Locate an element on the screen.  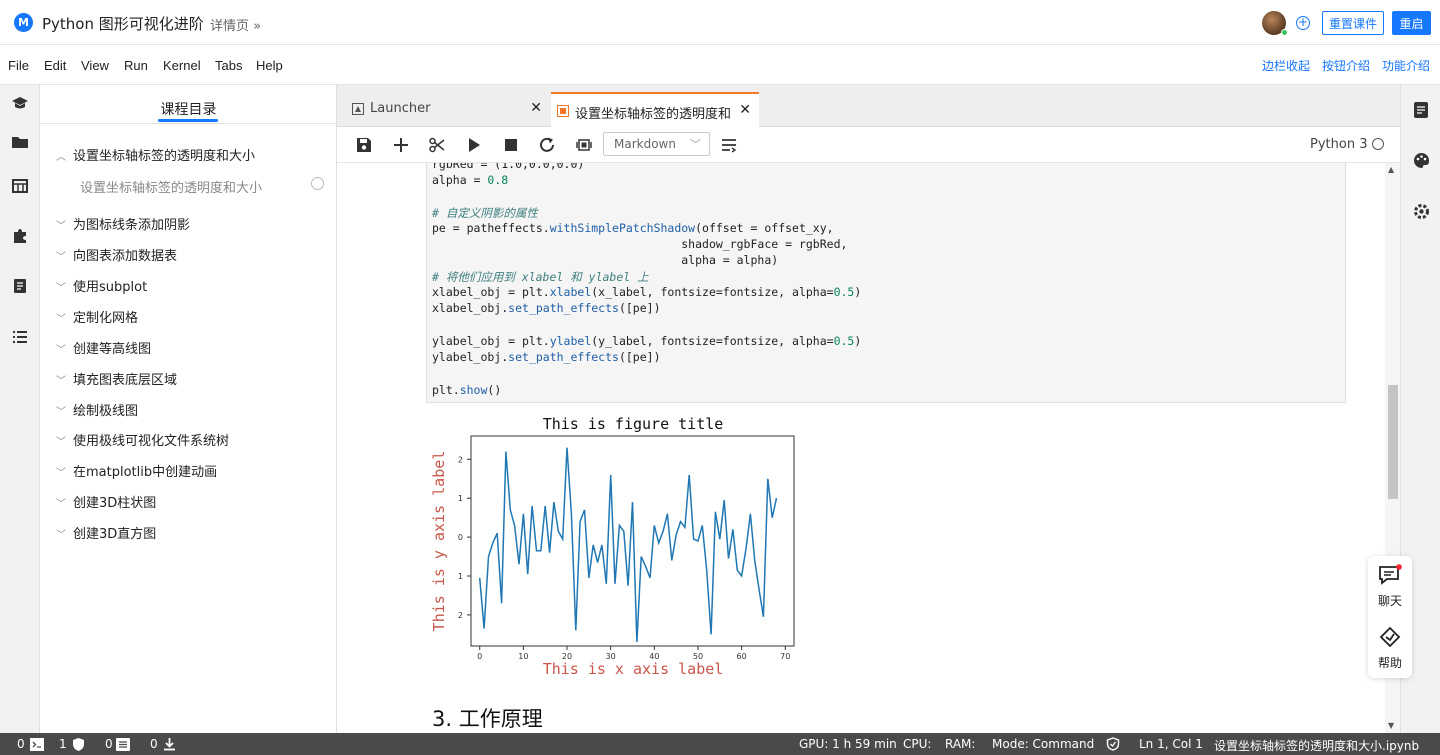
toc-item: ﹀ 创建等高线图 is located at coordinates (103, 347).